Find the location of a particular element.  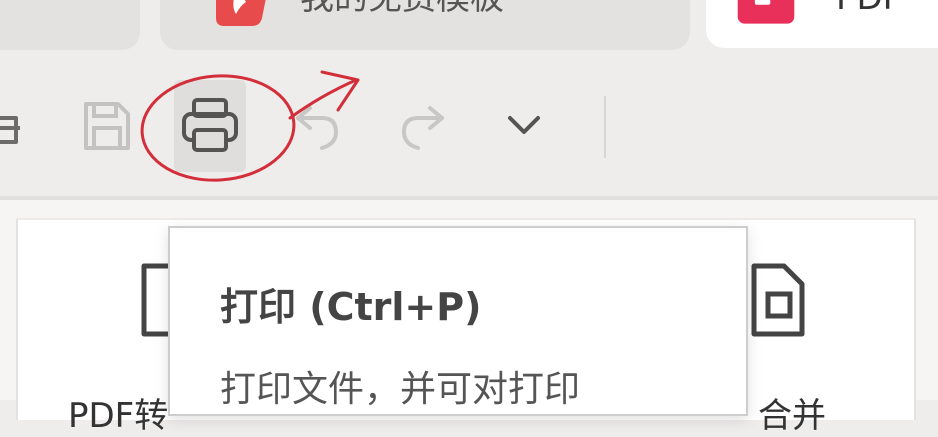

open-button is located at coordinates (16, 126).